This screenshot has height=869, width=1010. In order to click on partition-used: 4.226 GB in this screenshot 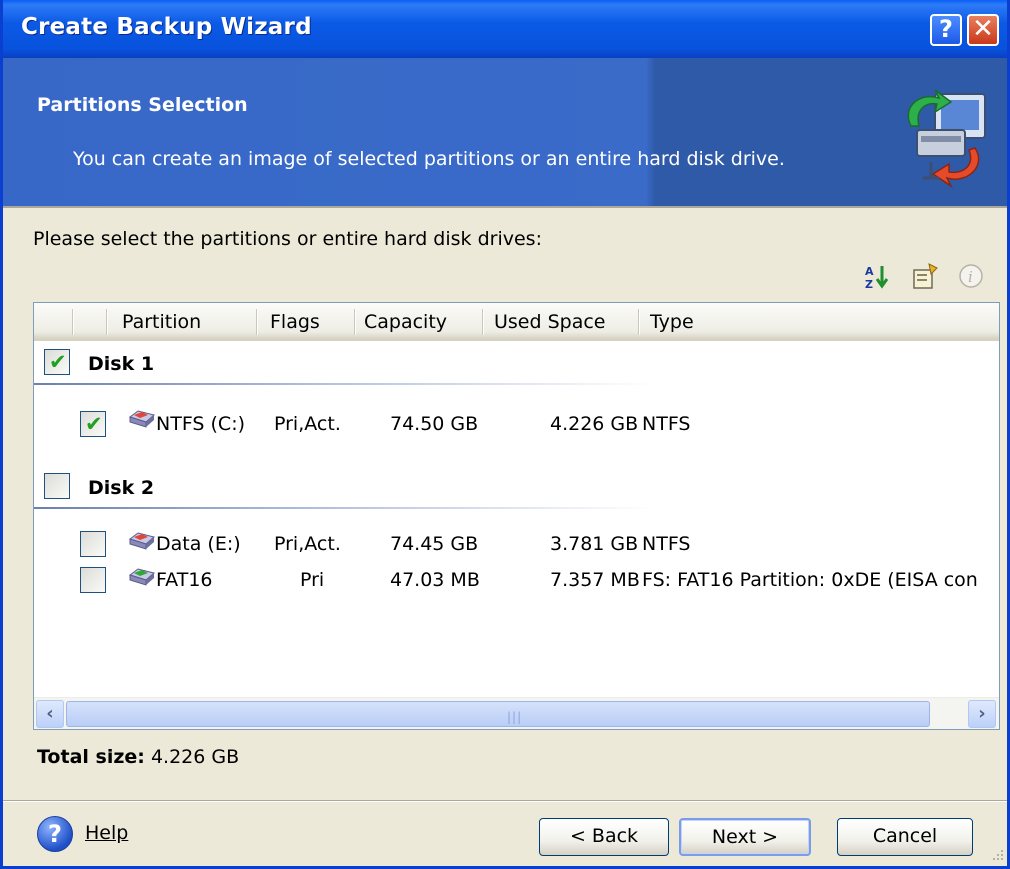, I will do `click(594, 424)`.